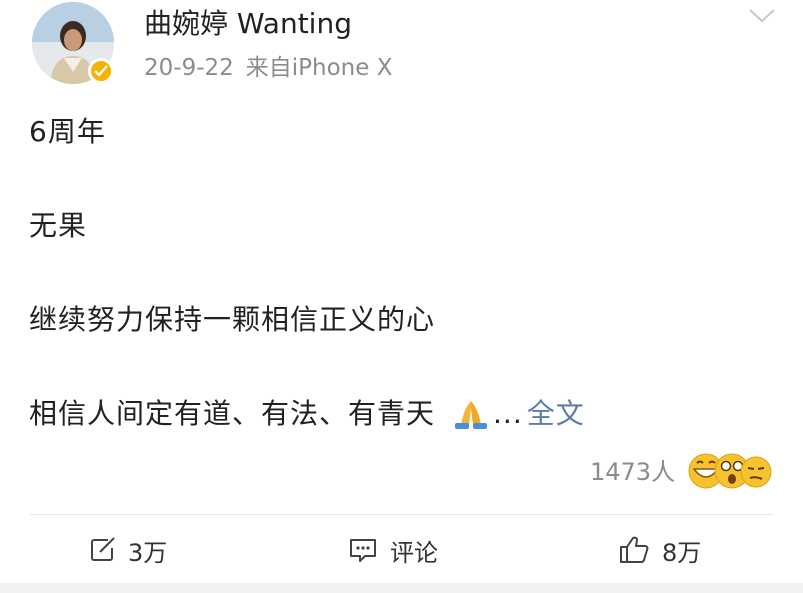  What do you see at coordinates (67, 131) in the screenshot?
I see `post-text-line-1: 6周年` at bounding box center [67, 131].